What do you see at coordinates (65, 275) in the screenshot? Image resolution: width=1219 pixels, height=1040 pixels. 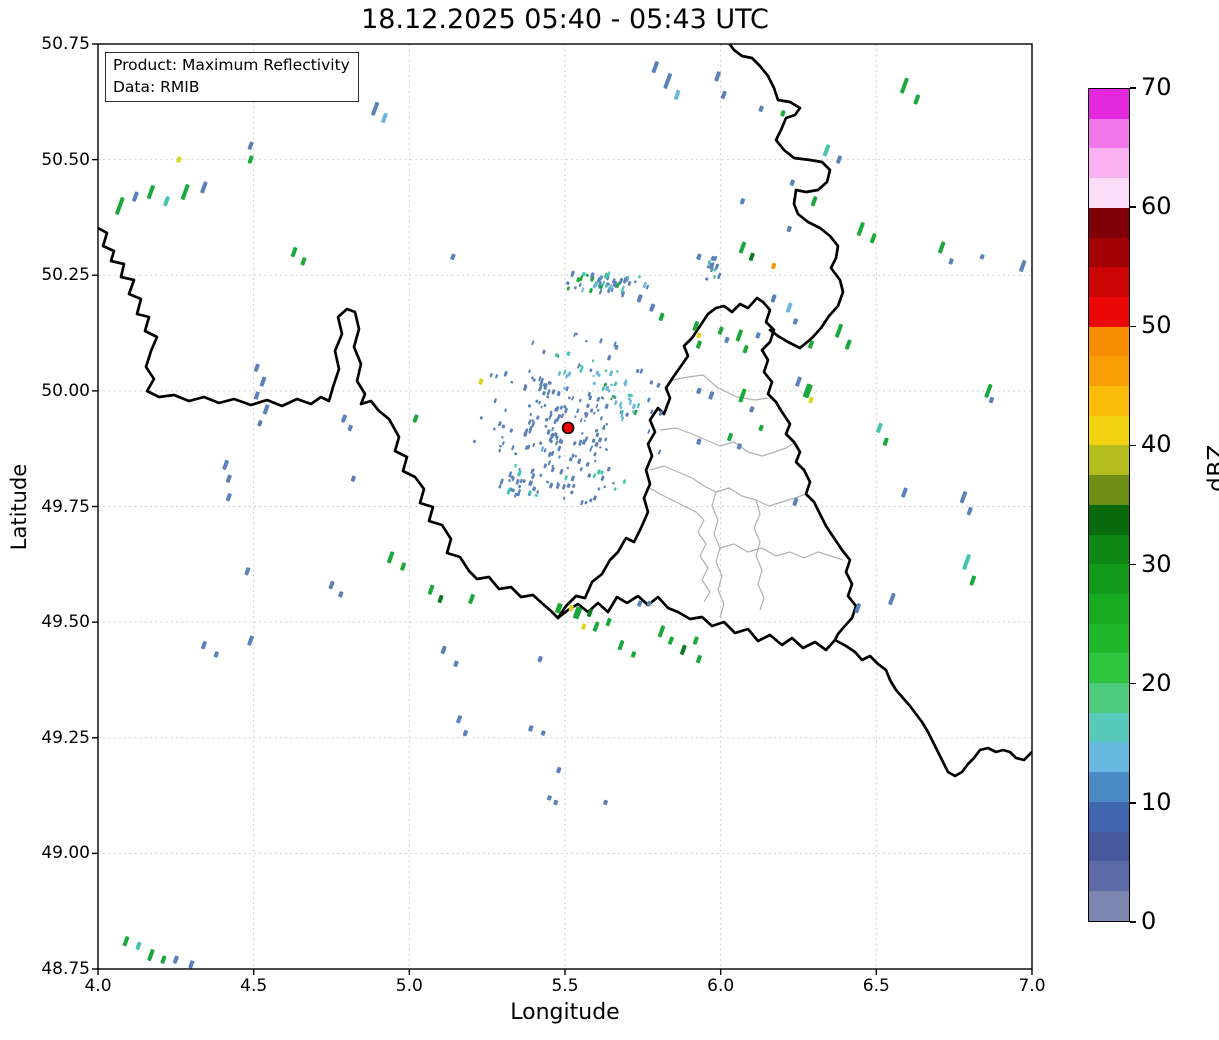 I see `y-tick-label: 50.25` at bounding box center [65, 275].